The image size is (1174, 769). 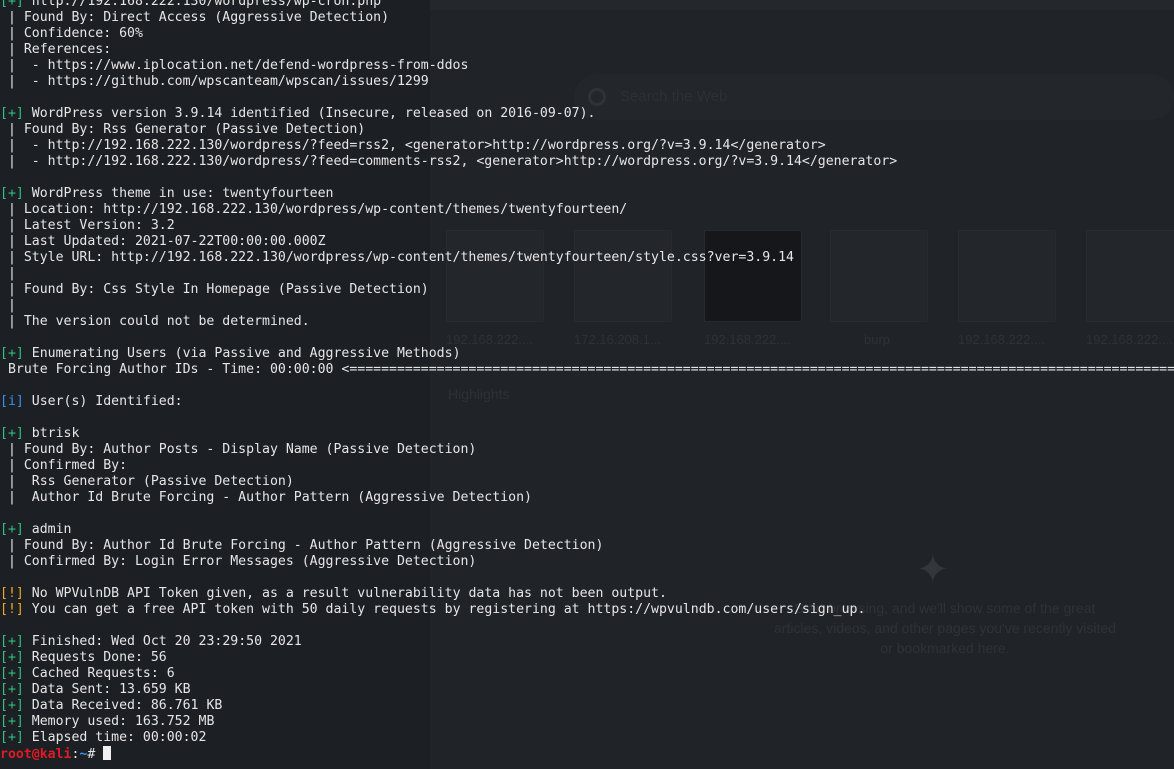 I want to click on line-text: User(s) Identified:, so click(x=103, y=401).